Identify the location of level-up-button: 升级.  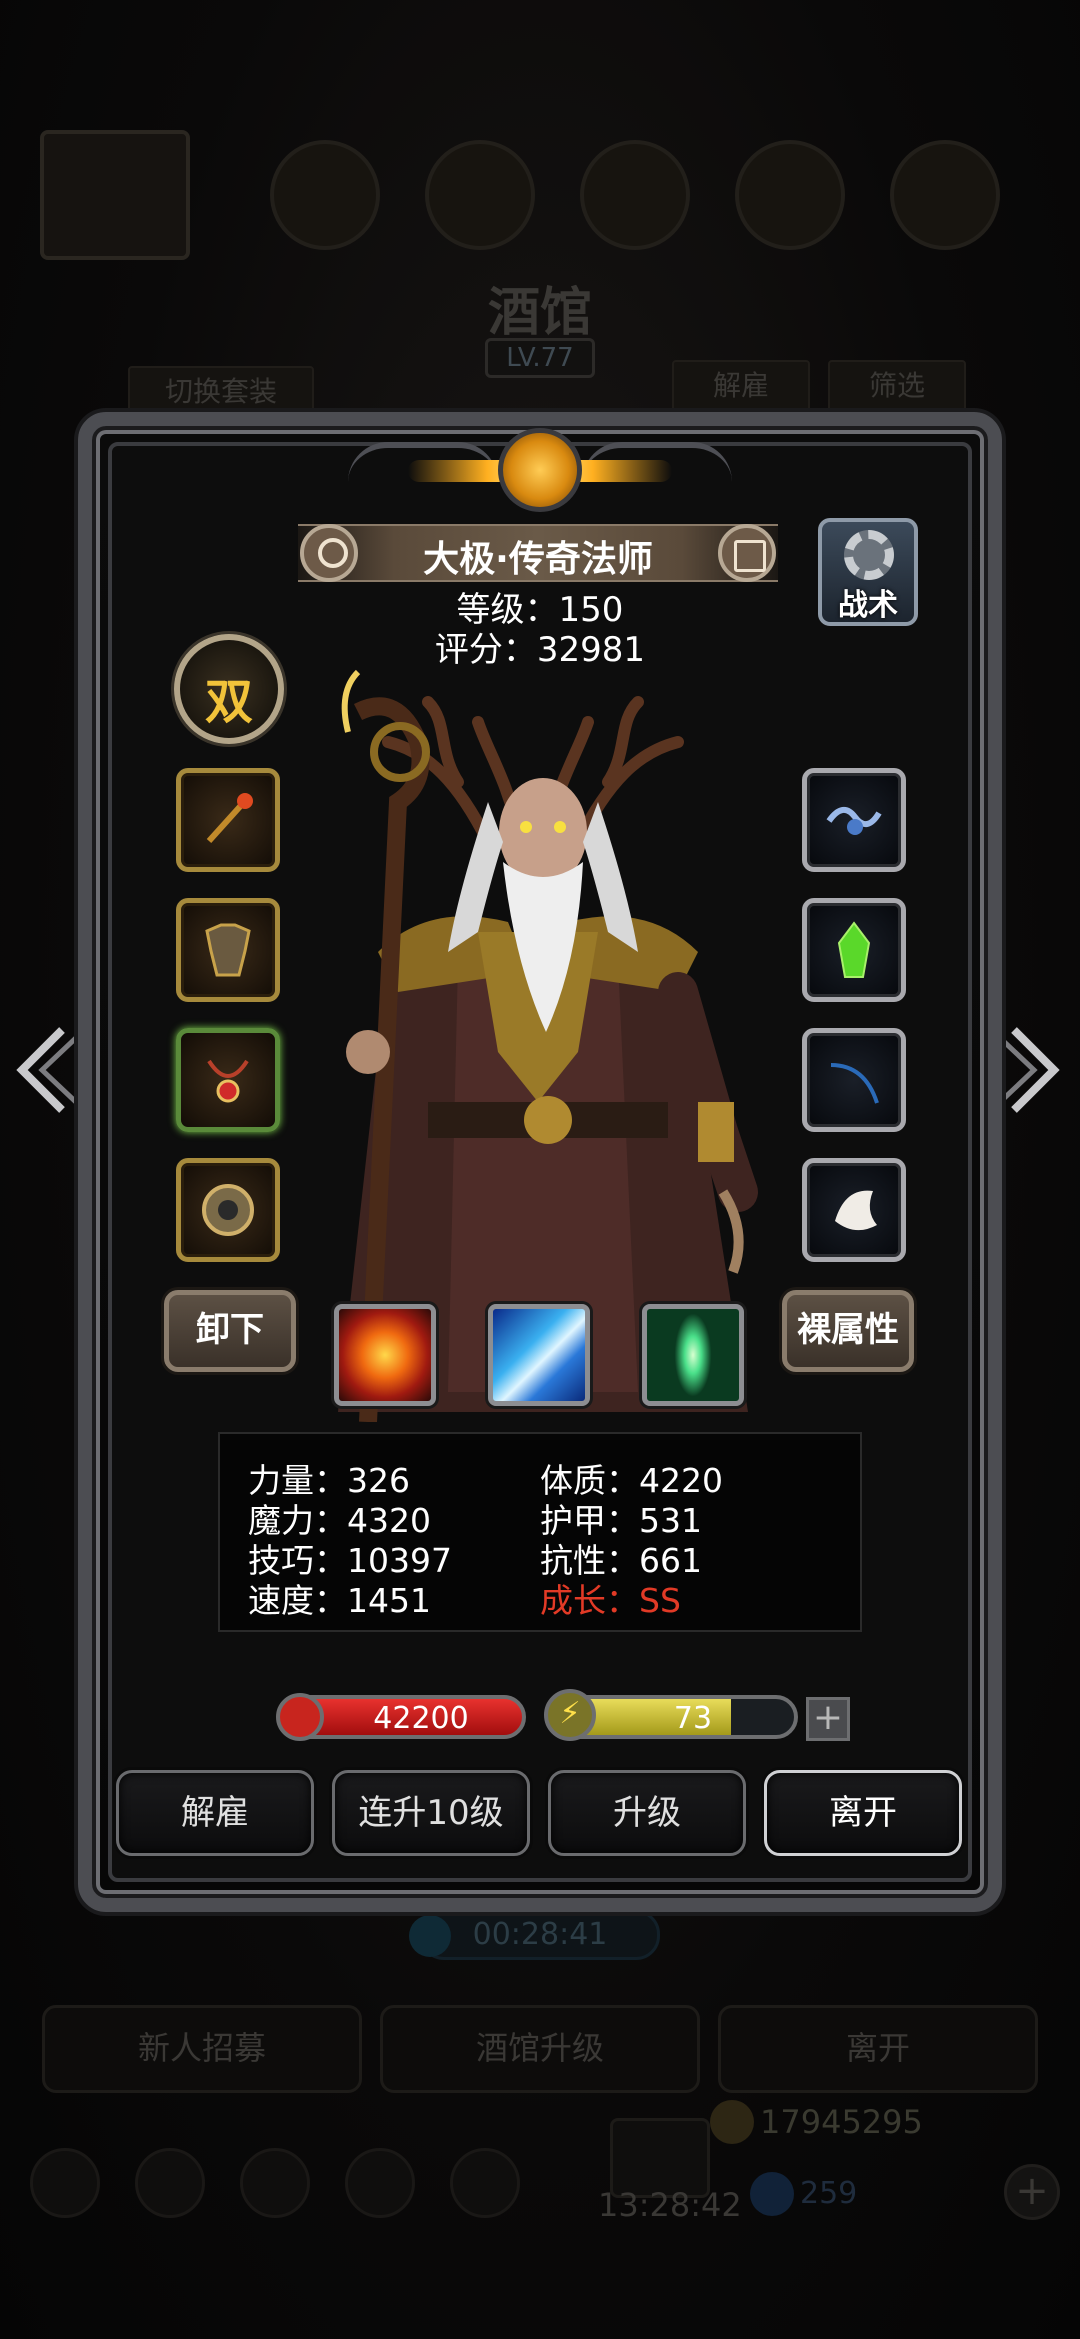
(647, 1813).